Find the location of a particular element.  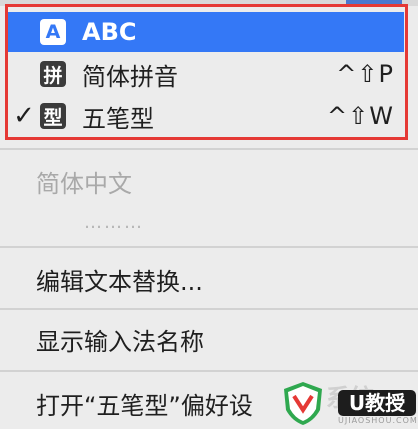

open-preferences-item: 打开“五笔型”偏好设 is located at coordinates (144, 403).